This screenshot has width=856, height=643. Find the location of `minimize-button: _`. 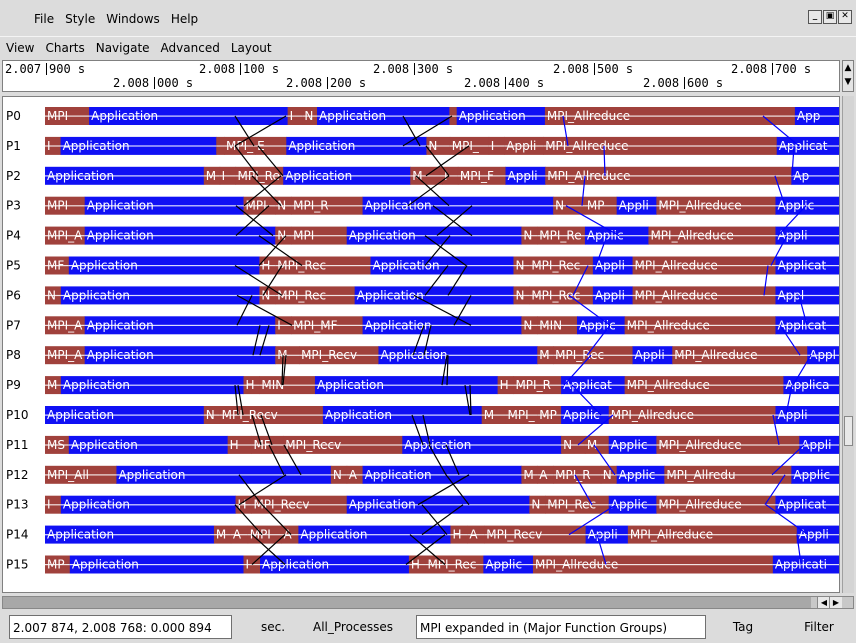

minimize-button: _ is located at coordinates (815, 17).